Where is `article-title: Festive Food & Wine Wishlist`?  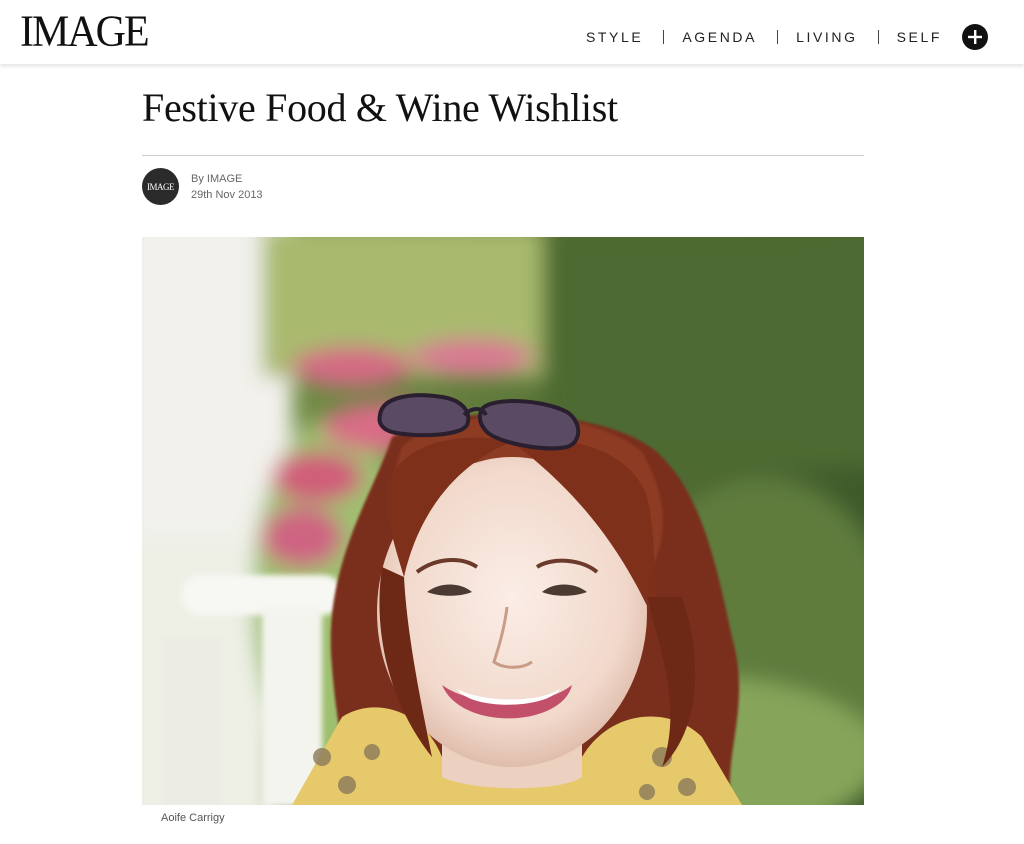
article-title: Festive Food & Wine Wishlist is located at coordinates (380, 107).